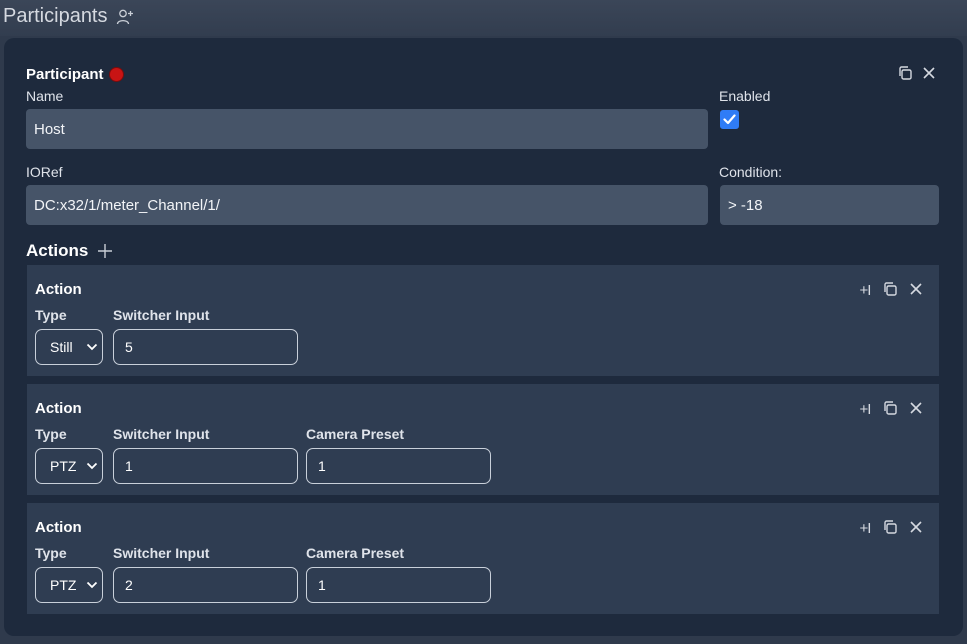  I want to click on switcher-input-field: 2, so click(205, 585).